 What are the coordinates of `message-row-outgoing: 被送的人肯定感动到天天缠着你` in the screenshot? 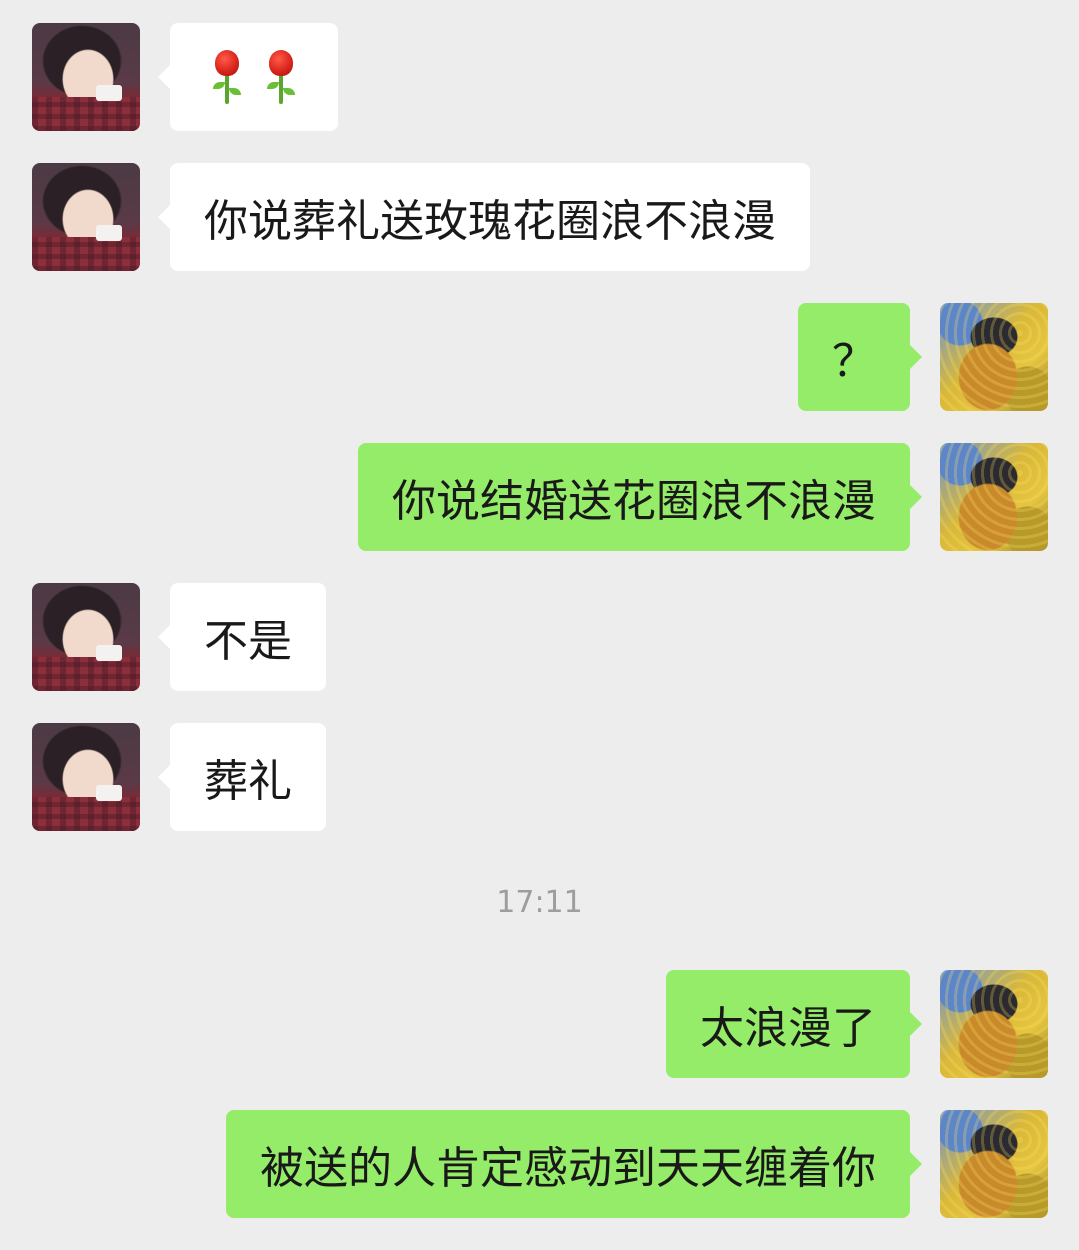 It's located at (539, 1164).